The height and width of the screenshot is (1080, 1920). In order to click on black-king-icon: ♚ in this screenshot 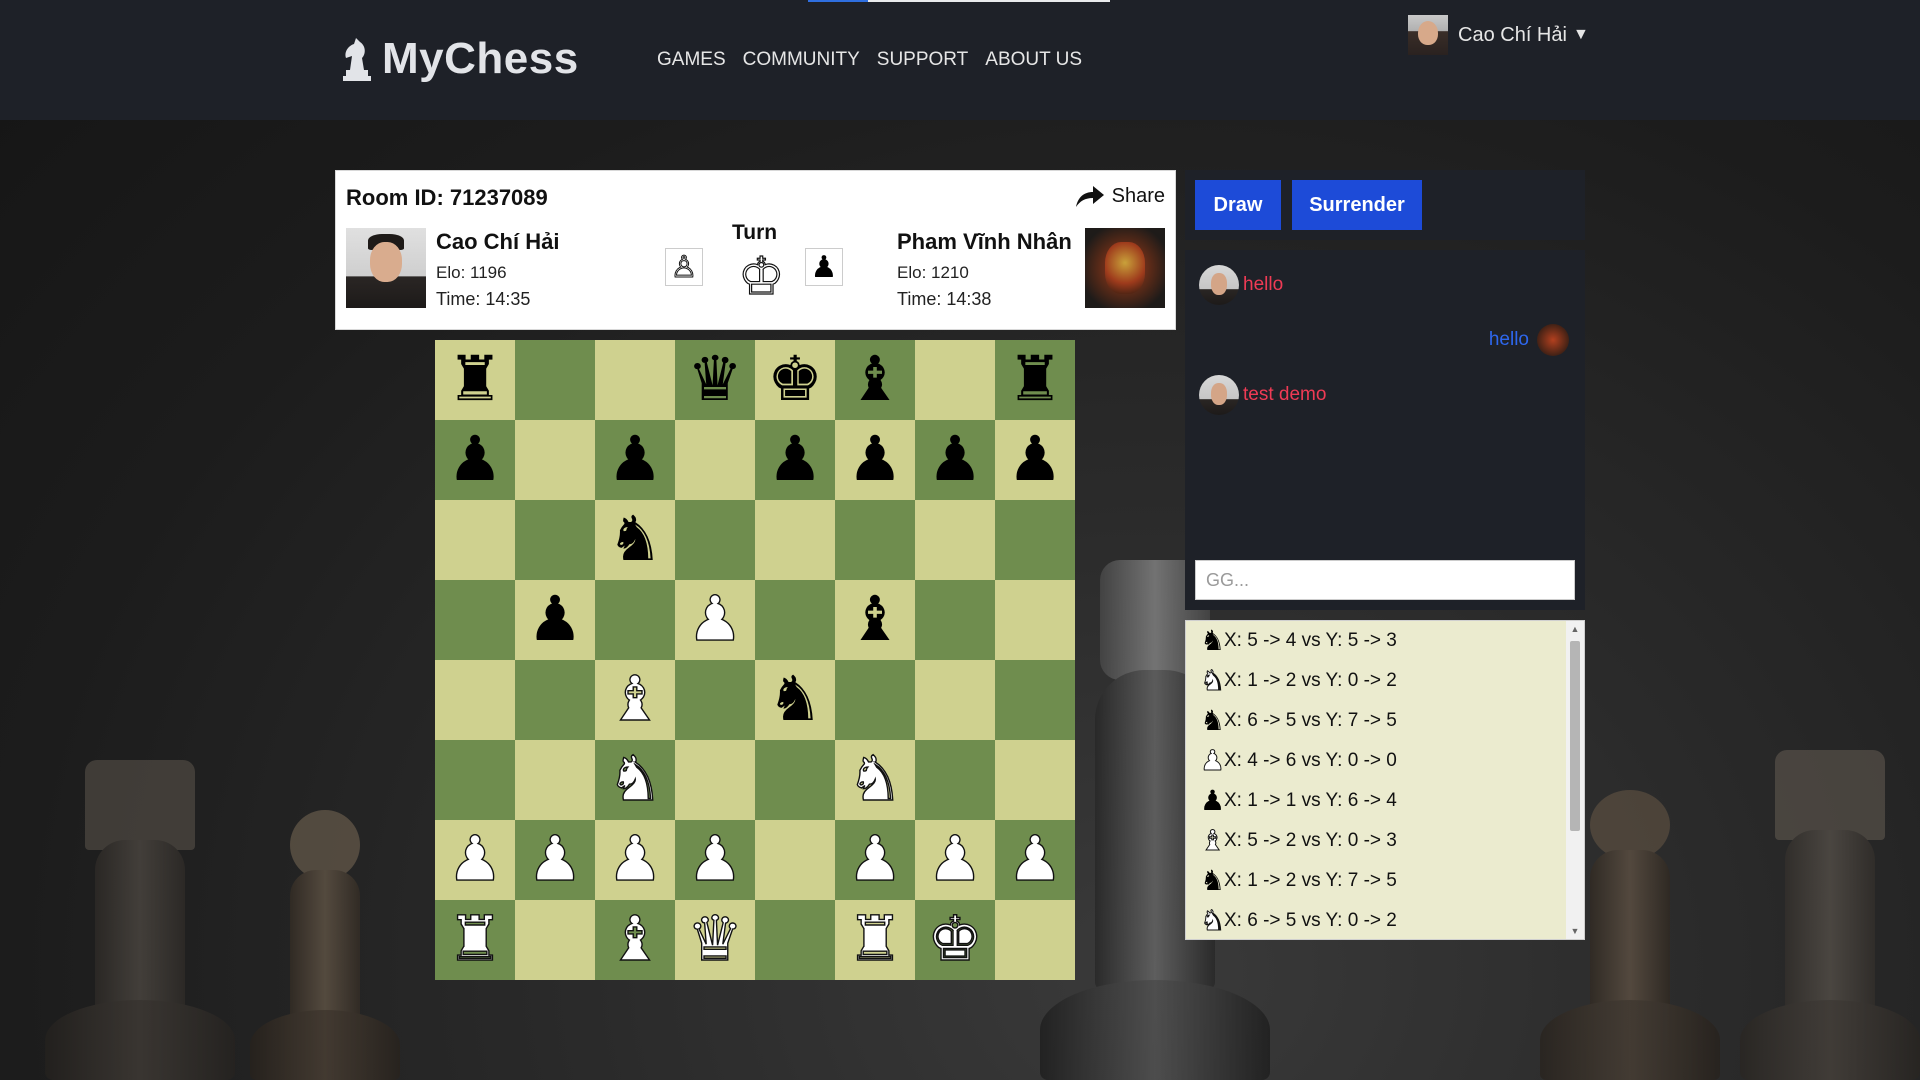, I will do `click(795, 380)`.